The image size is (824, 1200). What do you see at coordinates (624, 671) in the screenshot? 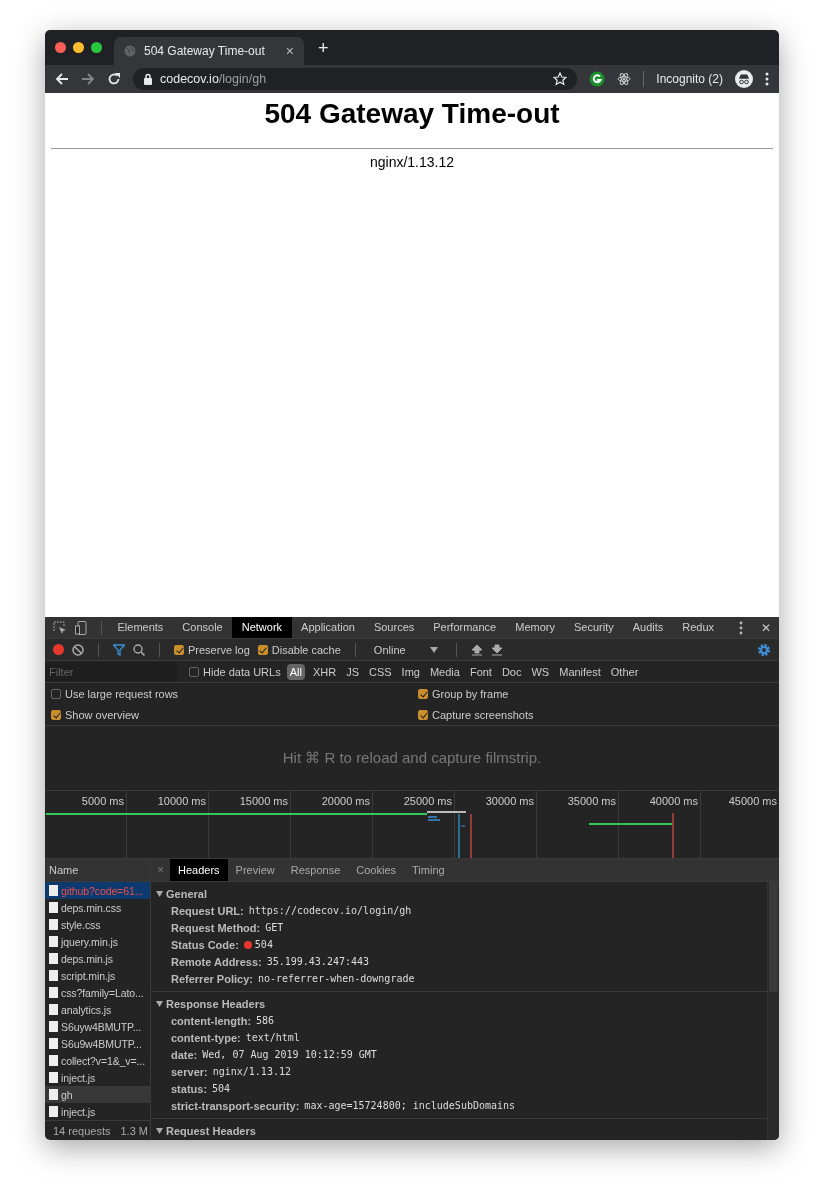
I see `type-filter-button: Other` at bounding box center [624, 671].